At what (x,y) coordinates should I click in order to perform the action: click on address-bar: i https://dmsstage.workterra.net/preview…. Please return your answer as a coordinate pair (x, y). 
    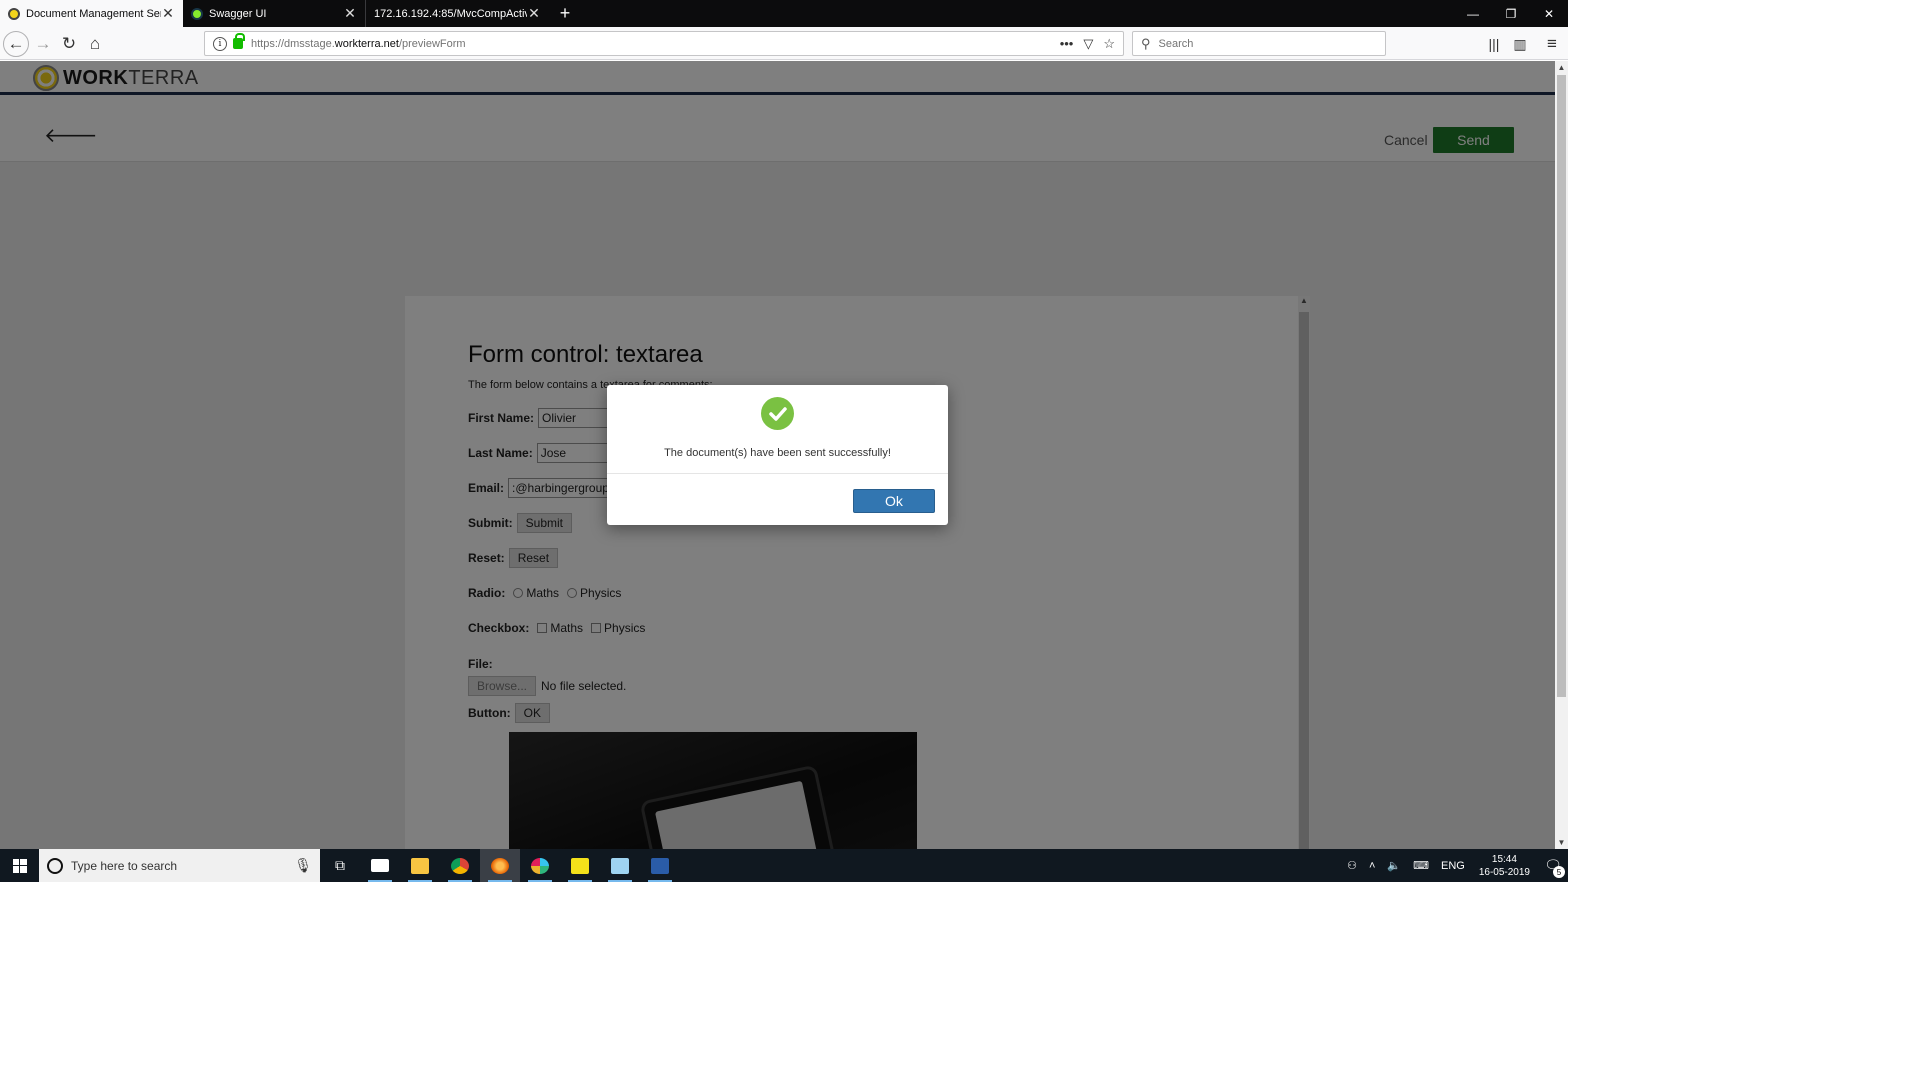
    Looking at the image, I should click on (664, 43).